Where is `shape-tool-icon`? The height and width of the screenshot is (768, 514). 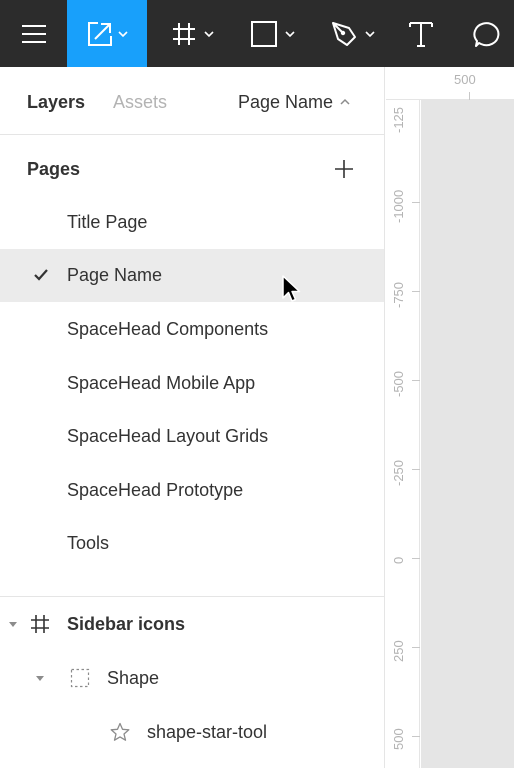
shape-tool-icon is located at coordinates (264, 33).